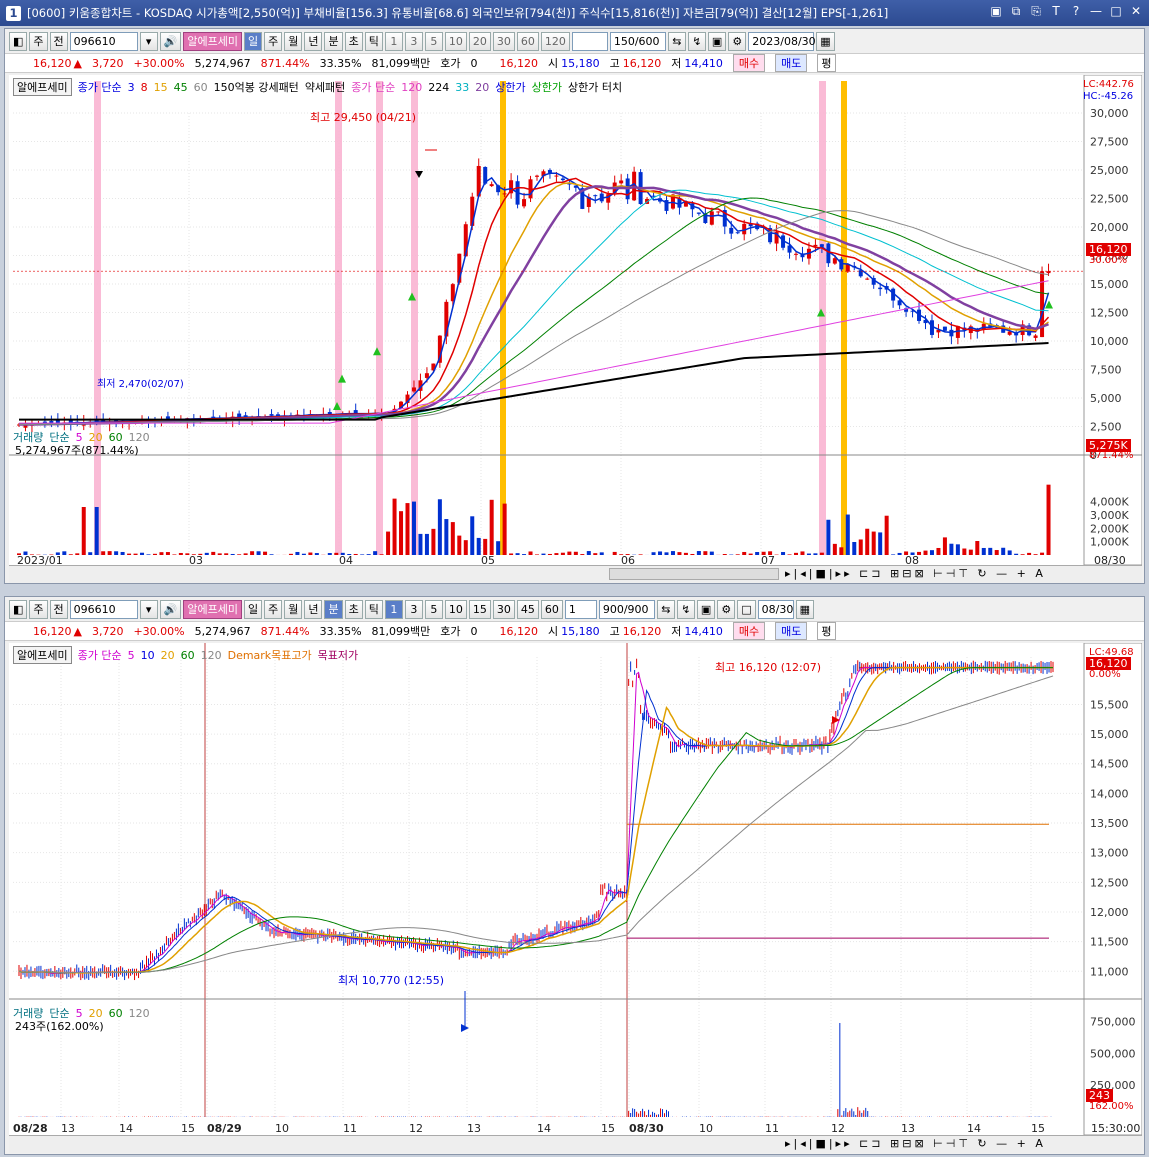  I want to click on interval-60-2: 60, so click(551, 609).